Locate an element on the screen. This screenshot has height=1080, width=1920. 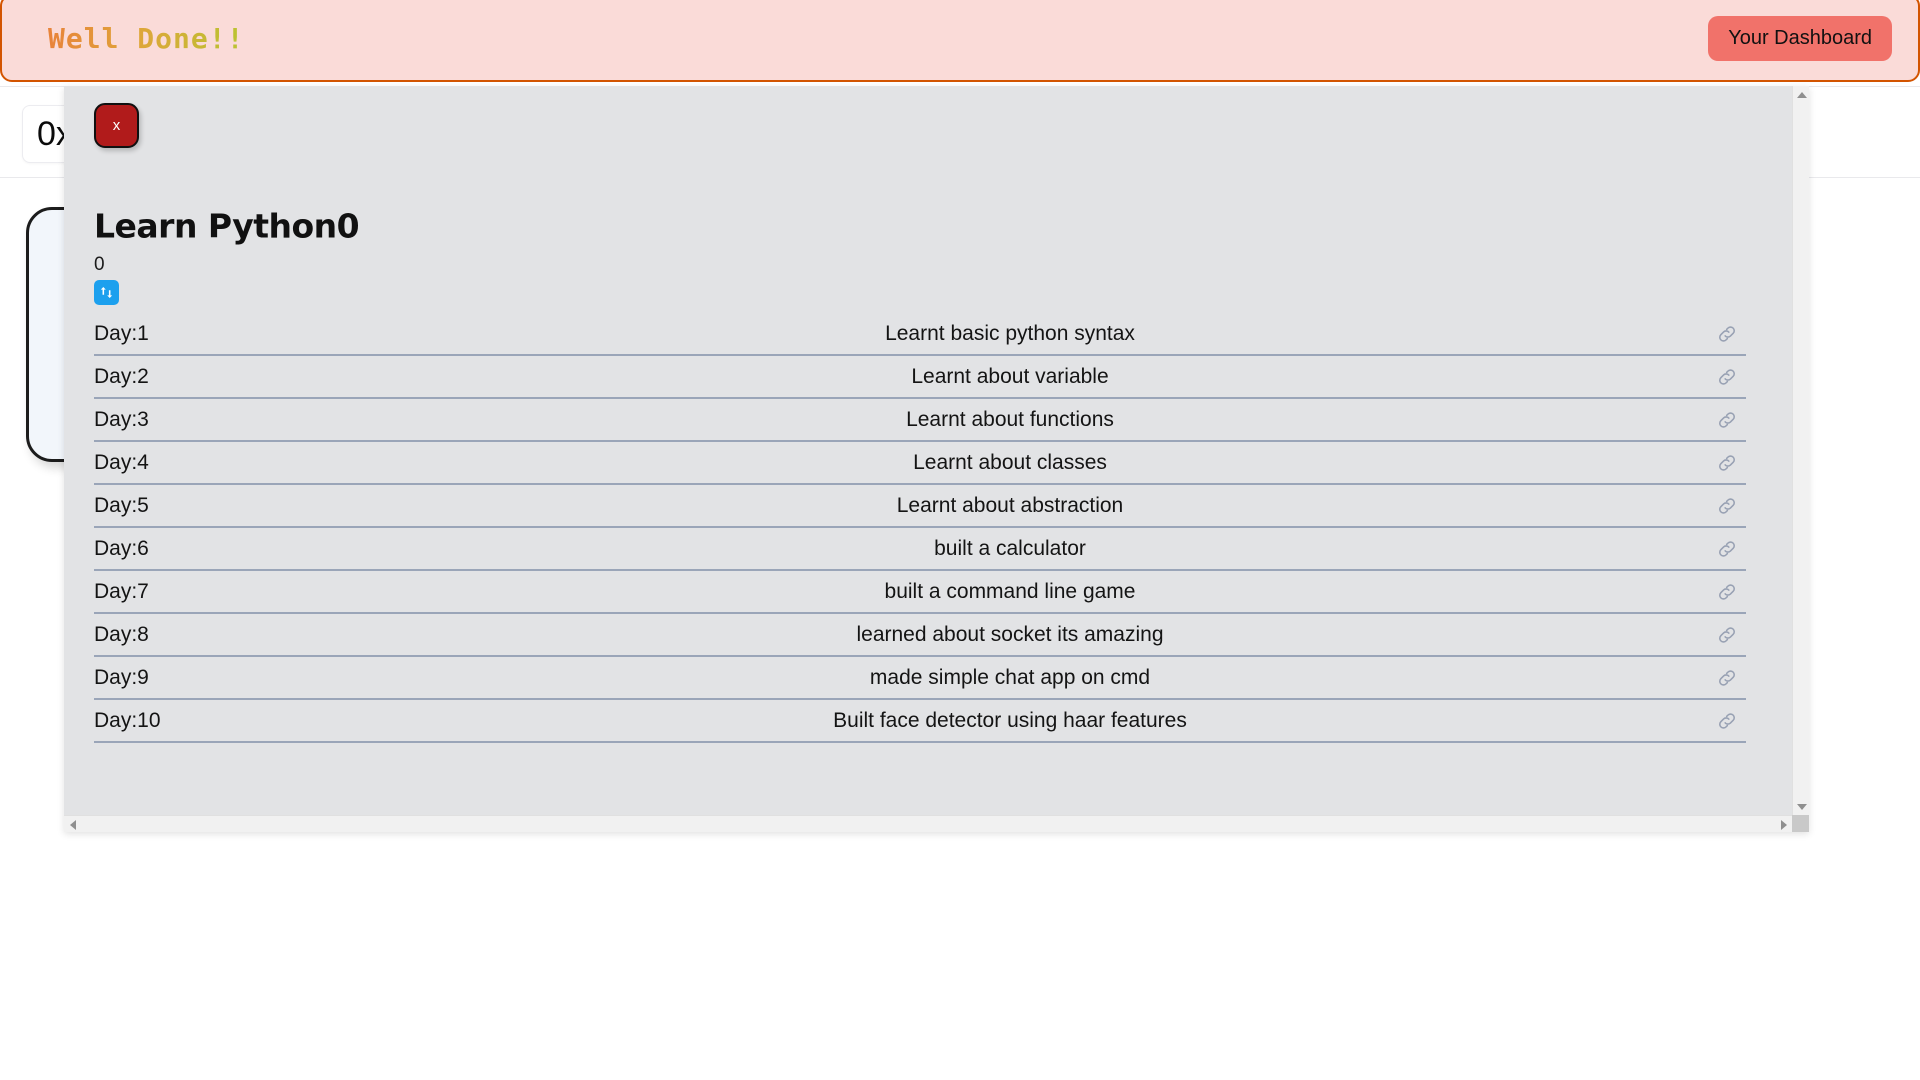
day-row: Day:7 built a command line game is located at coordinates (920, 592).